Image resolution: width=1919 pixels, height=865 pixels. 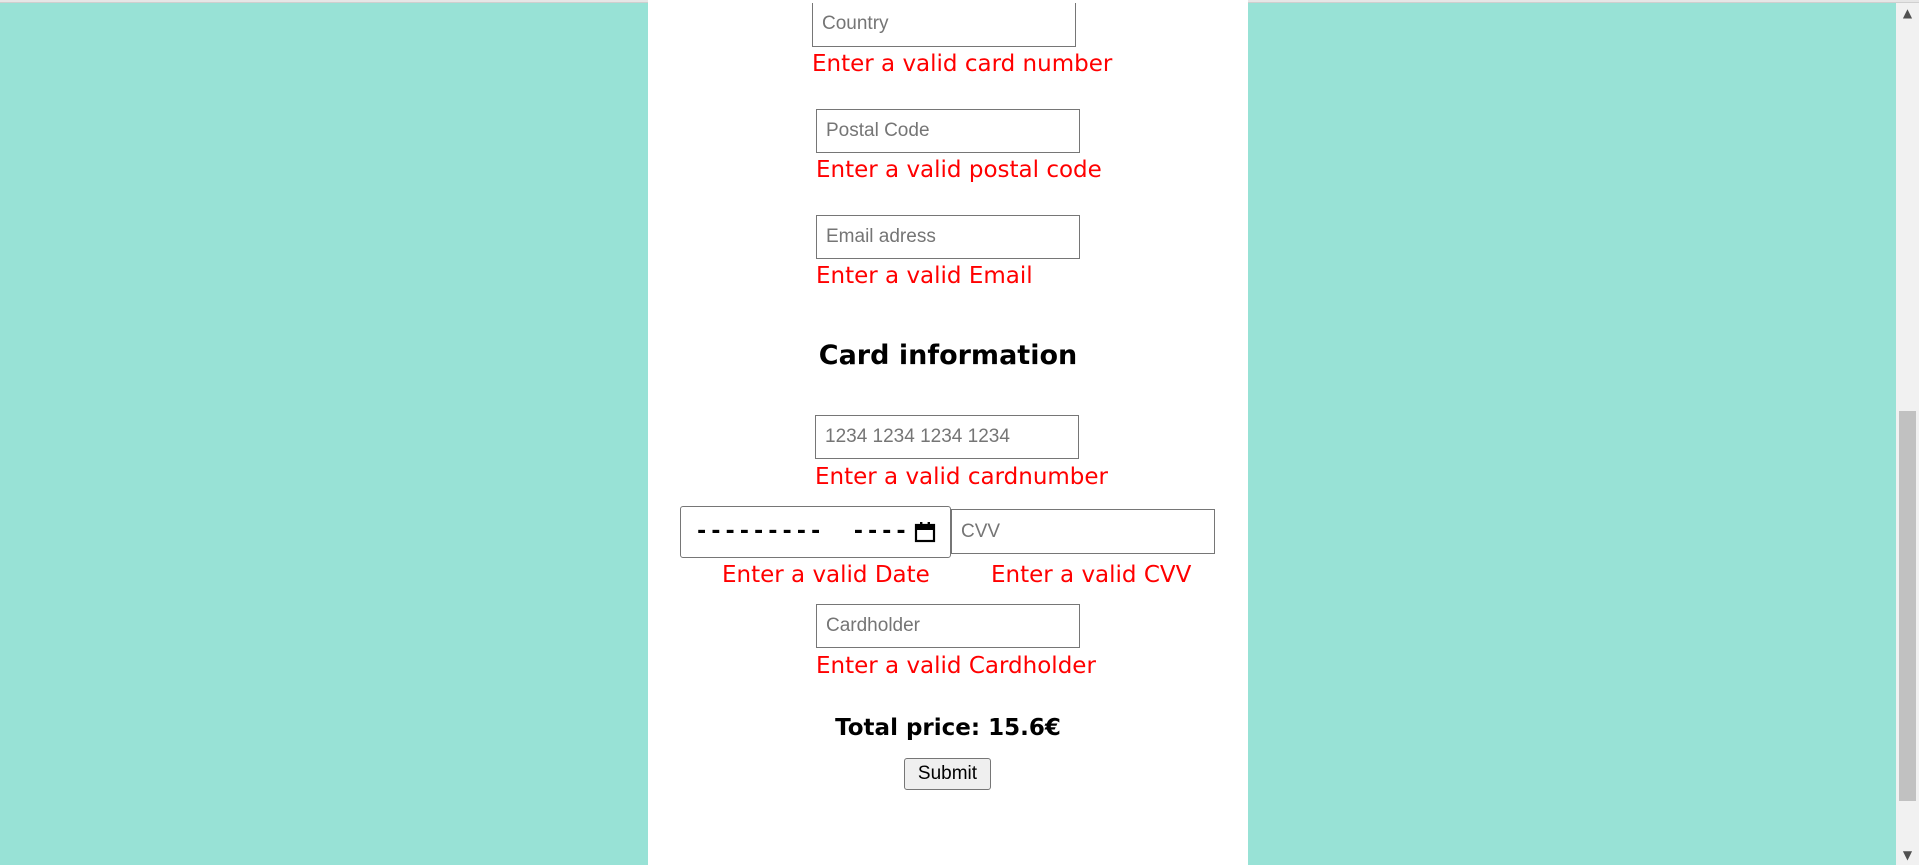 I want to click on cardholder-input: Cardholder, so click(x=948, y=626).